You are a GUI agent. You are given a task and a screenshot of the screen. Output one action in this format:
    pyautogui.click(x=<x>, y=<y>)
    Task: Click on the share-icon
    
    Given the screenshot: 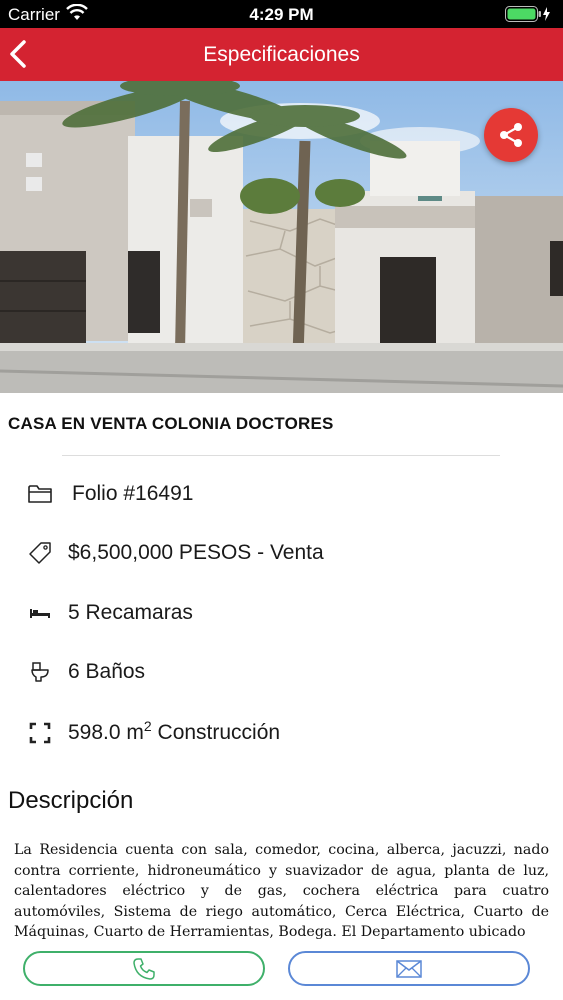 What is the action you would take?
    pyautogui.click(x=511, y=135)
    